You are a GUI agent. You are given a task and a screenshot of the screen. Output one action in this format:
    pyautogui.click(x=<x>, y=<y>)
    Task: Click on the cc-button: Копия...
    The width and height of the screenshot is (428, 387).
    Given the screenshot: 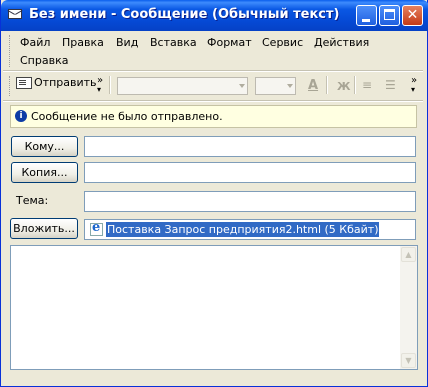 What is the action you would take?
    pyautogui.click(x=44, y=172)
    